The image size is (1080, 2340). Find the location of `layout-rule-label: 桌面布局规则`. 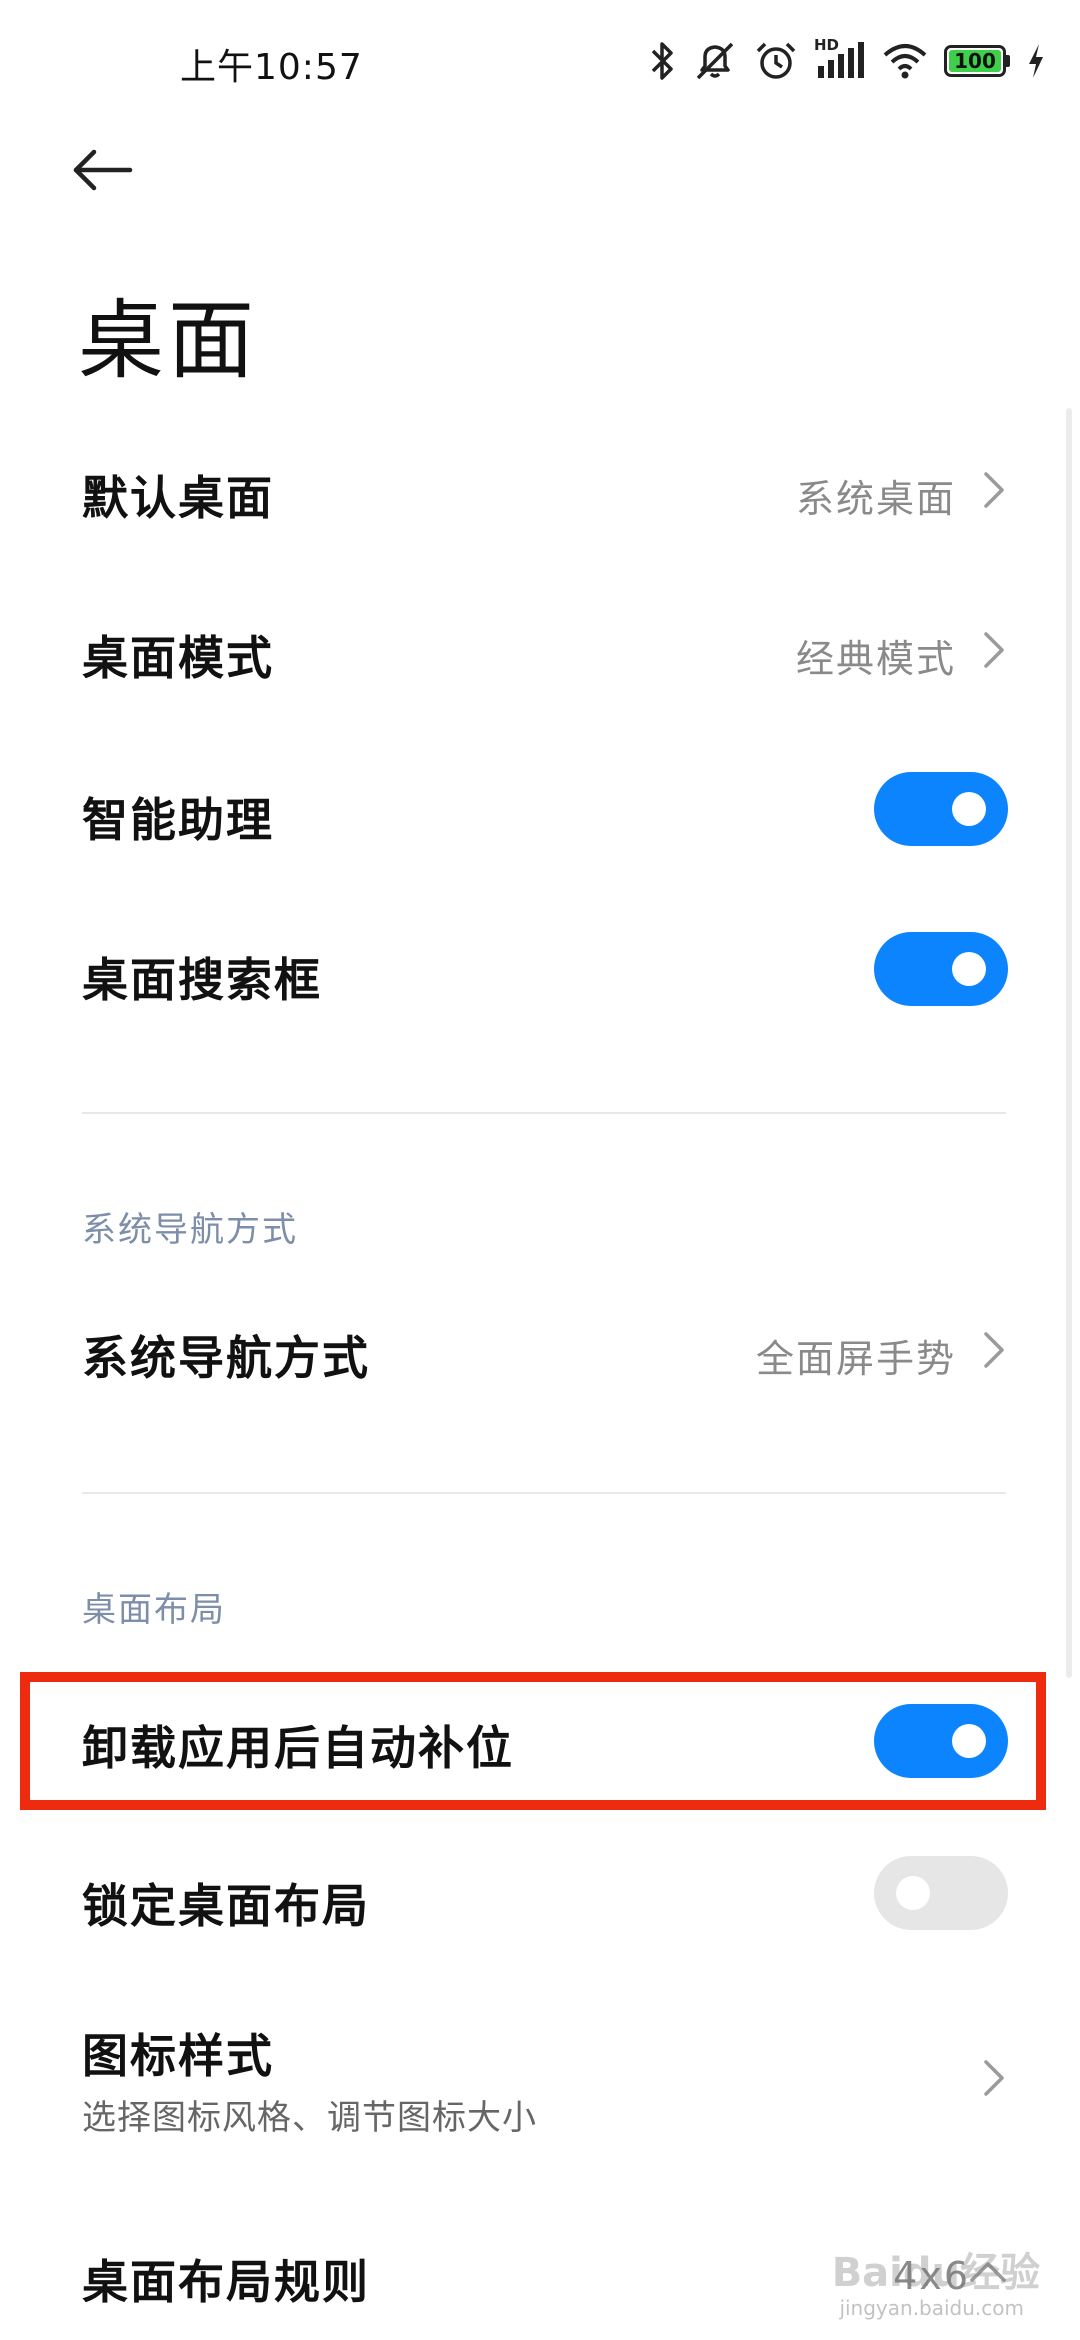

layout-rule-label: 桌面布局规则 is located at coordinates (226, 2282).